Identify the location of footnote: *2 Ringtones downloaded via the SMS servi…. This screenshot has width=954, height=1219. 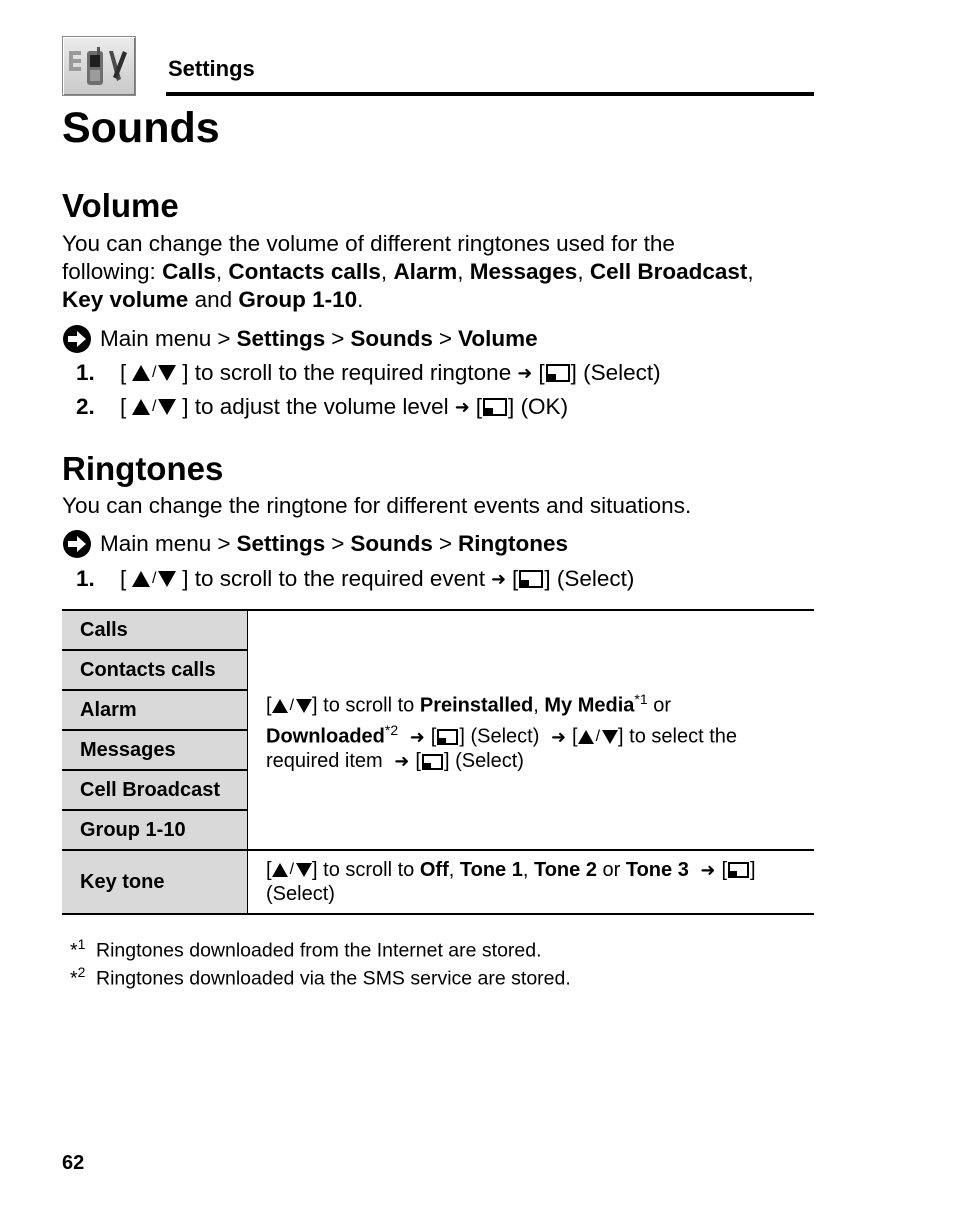
(320, 977).